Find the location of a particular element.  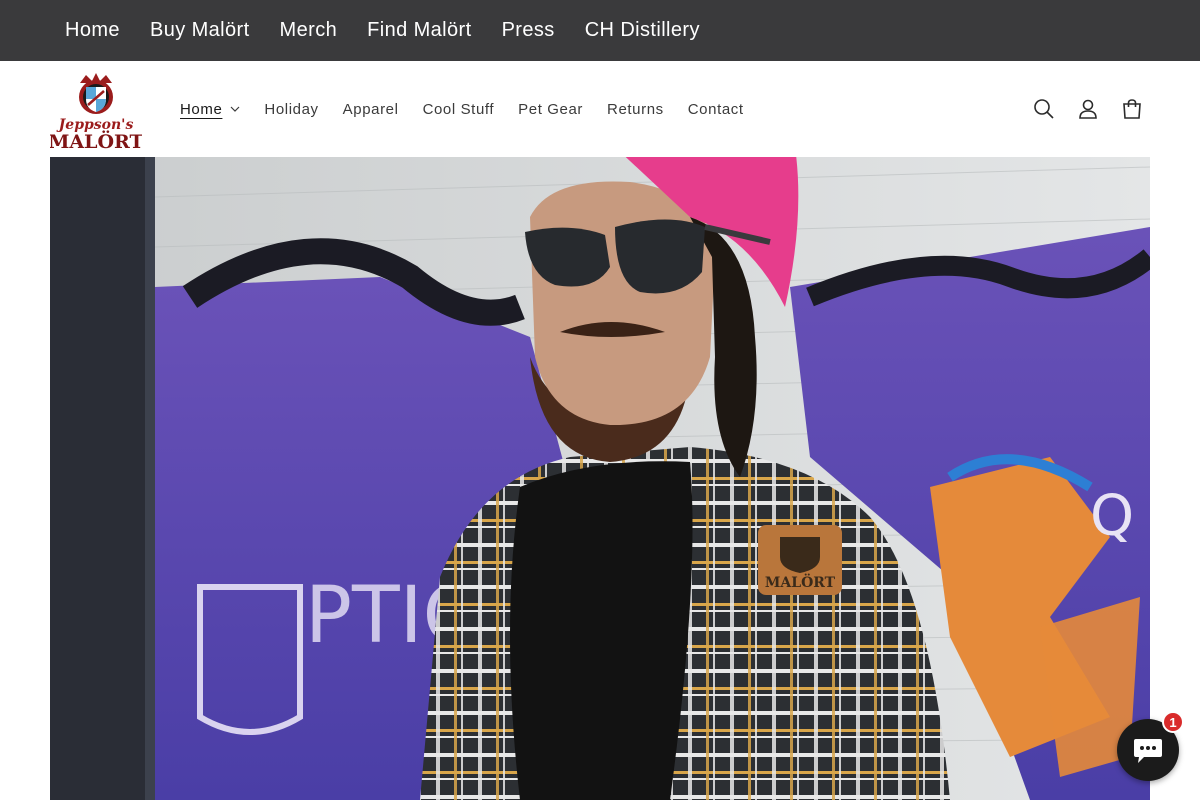

search-icon is located at coordinates (1044, 109).